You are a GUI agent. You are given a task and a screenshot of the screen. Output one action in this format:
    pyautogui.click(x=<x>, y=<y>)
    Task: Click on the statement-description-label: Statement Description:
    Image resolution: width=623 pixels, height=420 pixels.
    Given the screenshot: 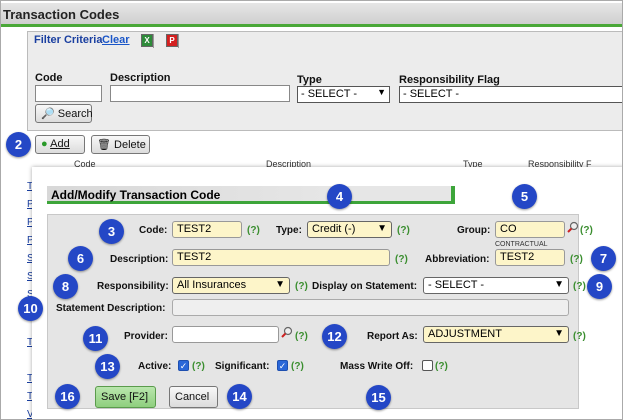 What is the action you would take?
    pyautogui.click(x=111, y=308)
    